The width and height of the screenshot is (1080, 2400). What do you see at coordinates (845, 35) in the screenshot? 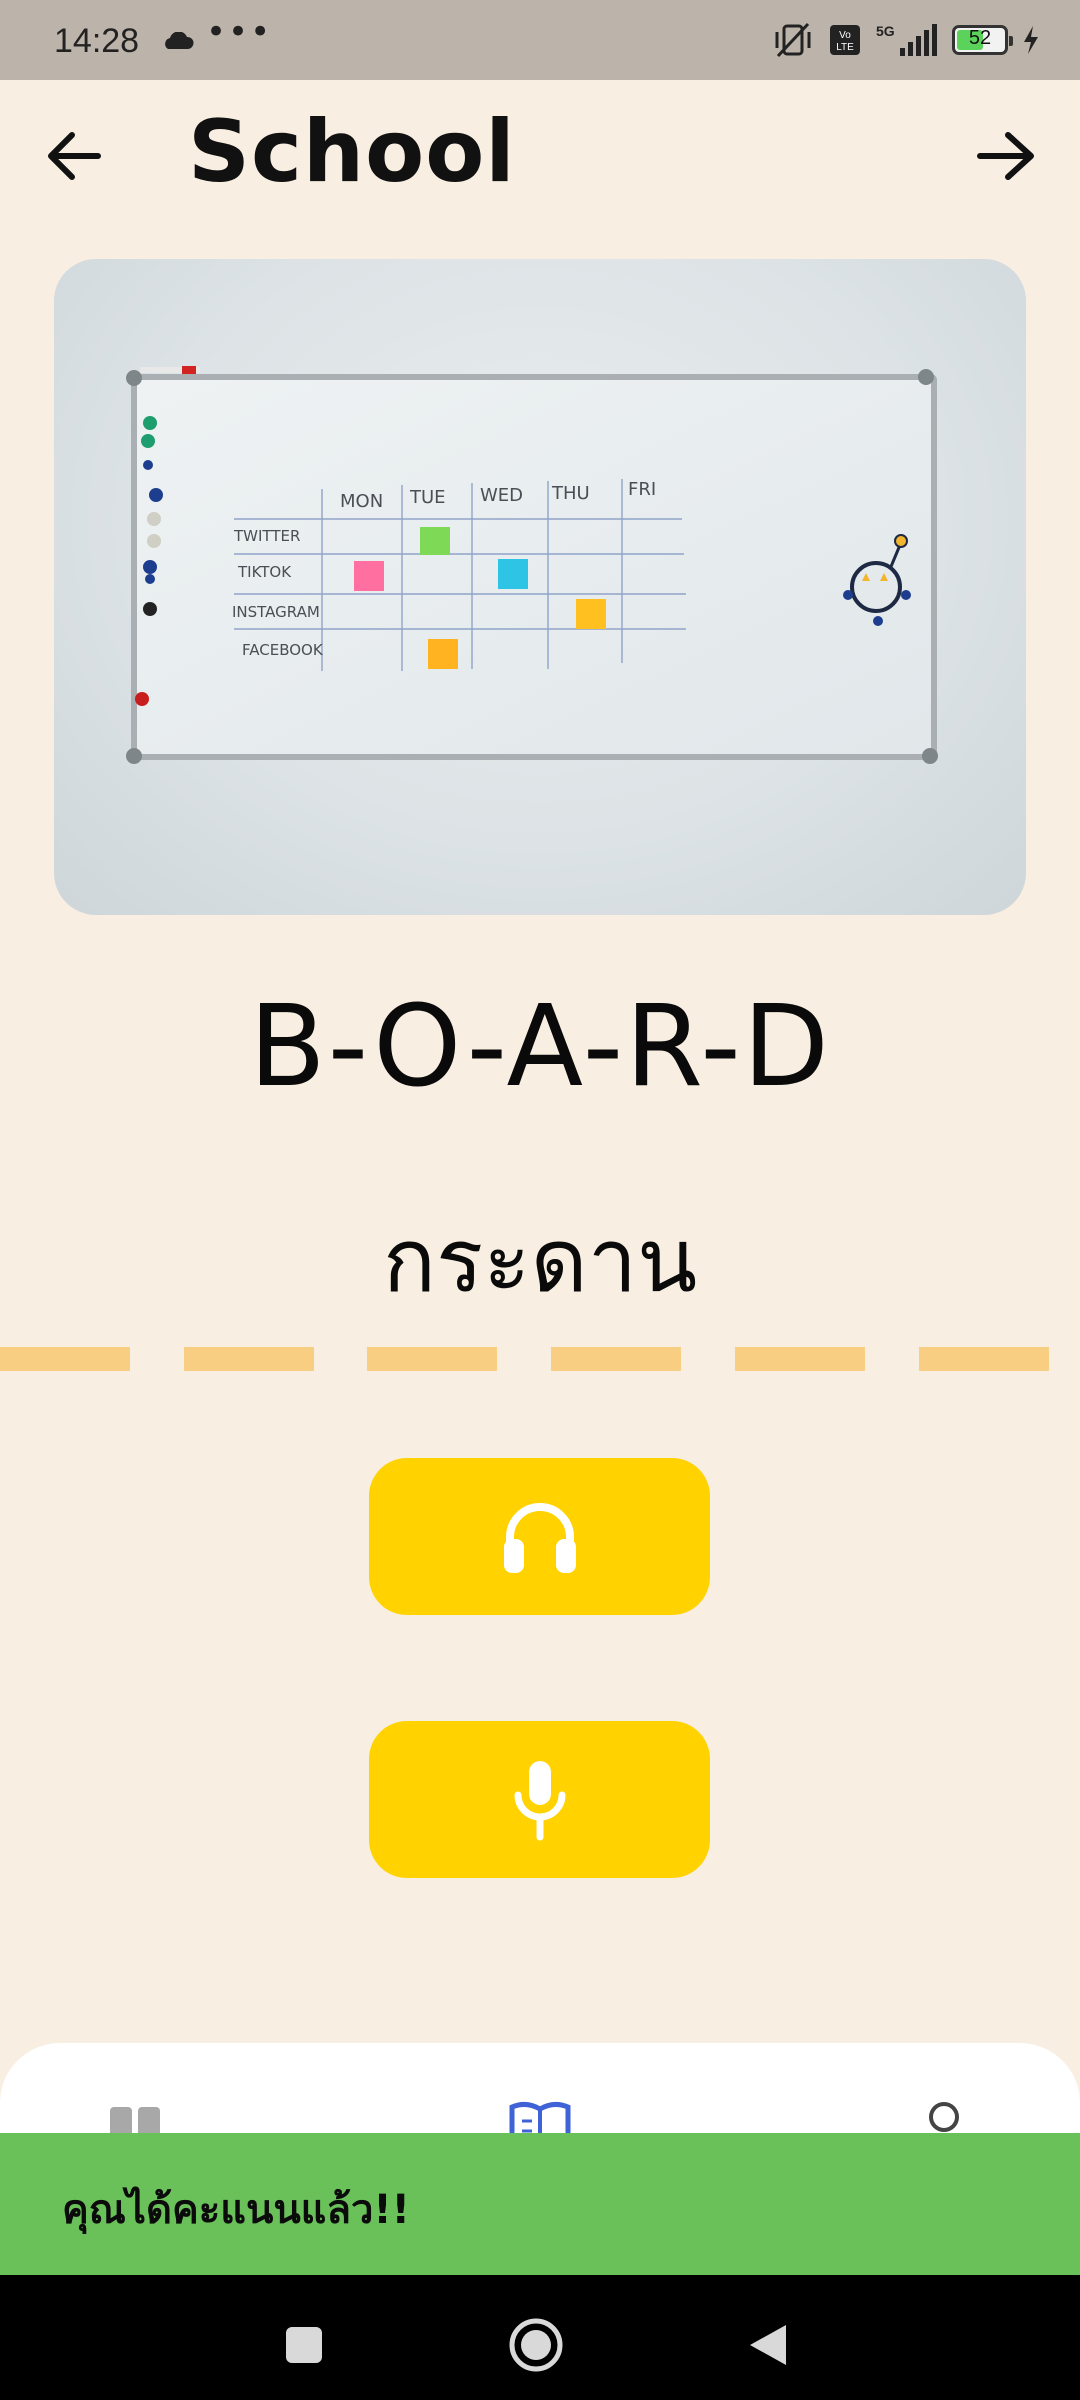
I see `svg-text: Vo` at bounding box center [845, 35].